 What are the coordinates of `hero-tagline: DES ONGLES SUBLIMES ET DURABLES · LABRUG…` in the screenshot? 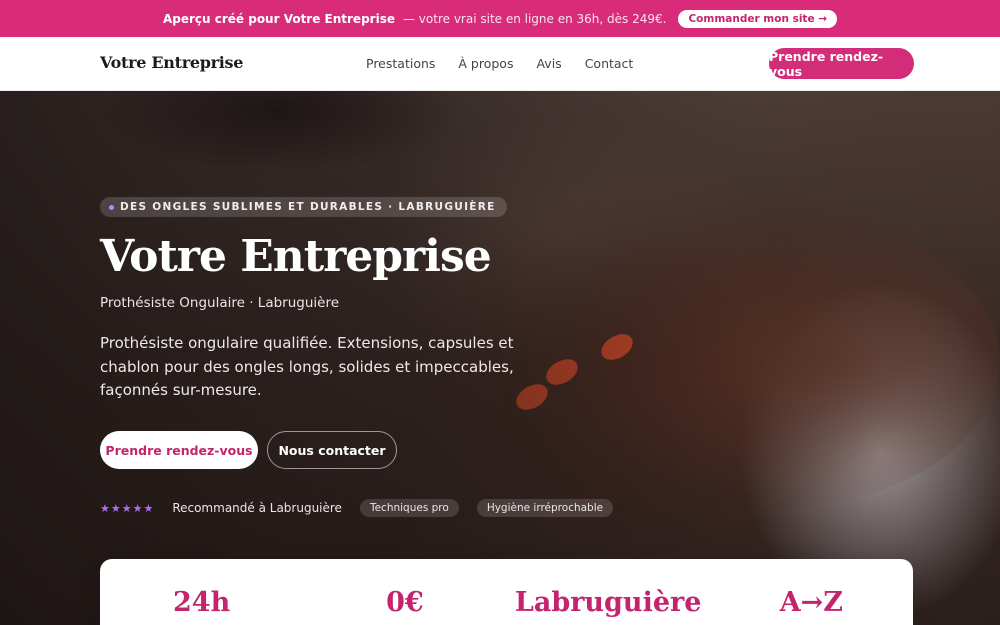 It's located at (303, 207).